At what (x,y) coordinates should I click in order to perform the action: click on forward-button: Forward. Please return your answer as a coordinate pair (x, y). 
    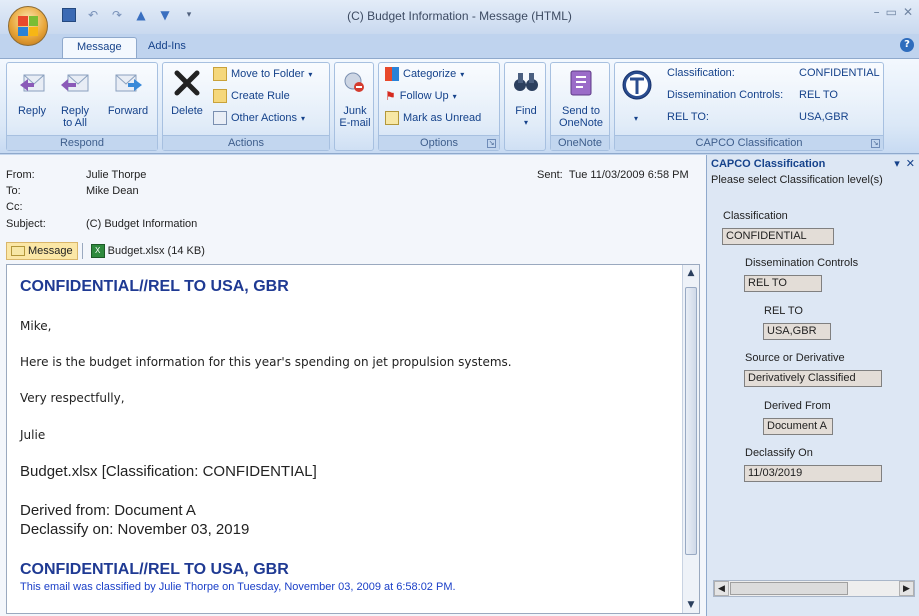
    Looking at the image, I should click on (128, 92).